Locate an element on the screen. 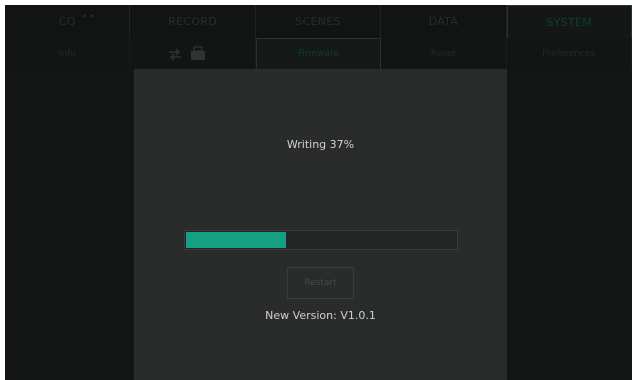 This screenshot has width=632, height=380. tab-label: CQ is located at coordinates (67, 21).